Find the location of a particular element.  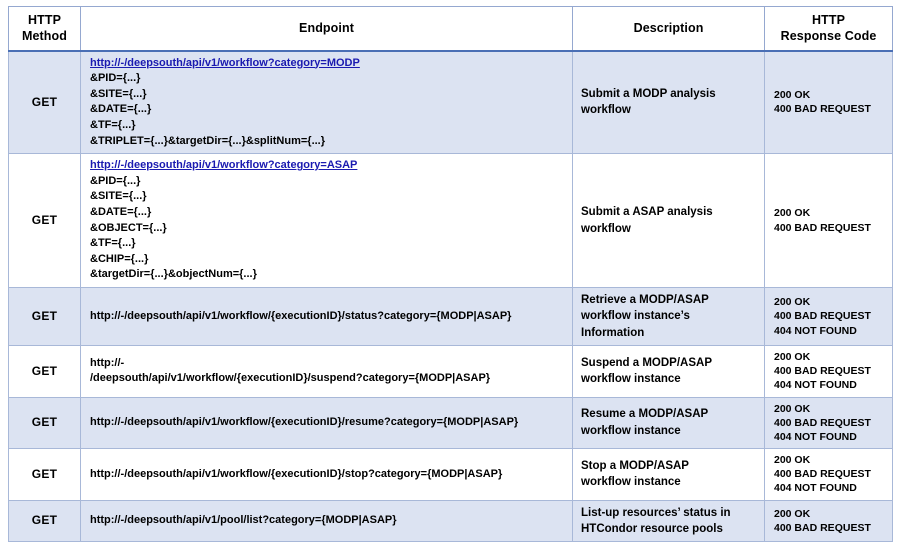

endpoint-url-line: http://- is located at coordinates (107, 362).